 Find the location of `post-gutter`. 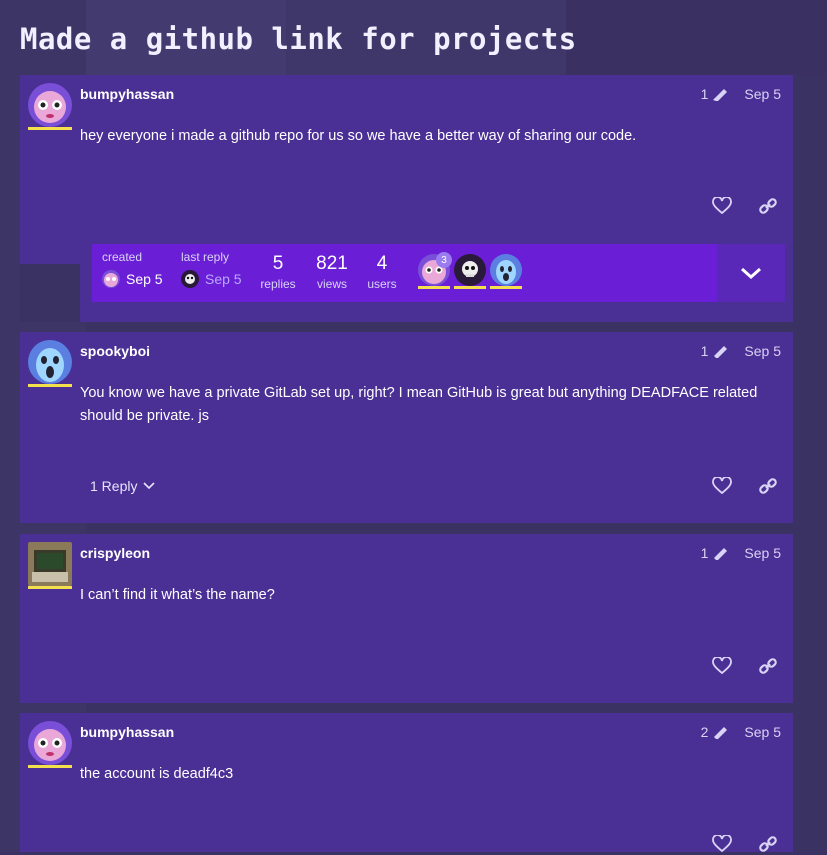

post-gutter is located at coordinates (50, 293).